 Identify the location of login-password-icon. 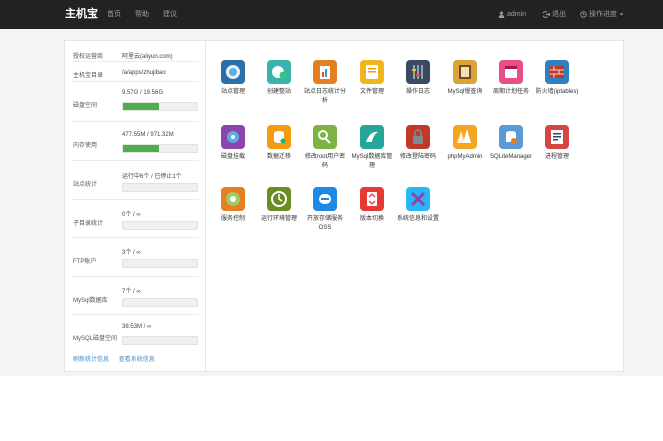
(418, 137).